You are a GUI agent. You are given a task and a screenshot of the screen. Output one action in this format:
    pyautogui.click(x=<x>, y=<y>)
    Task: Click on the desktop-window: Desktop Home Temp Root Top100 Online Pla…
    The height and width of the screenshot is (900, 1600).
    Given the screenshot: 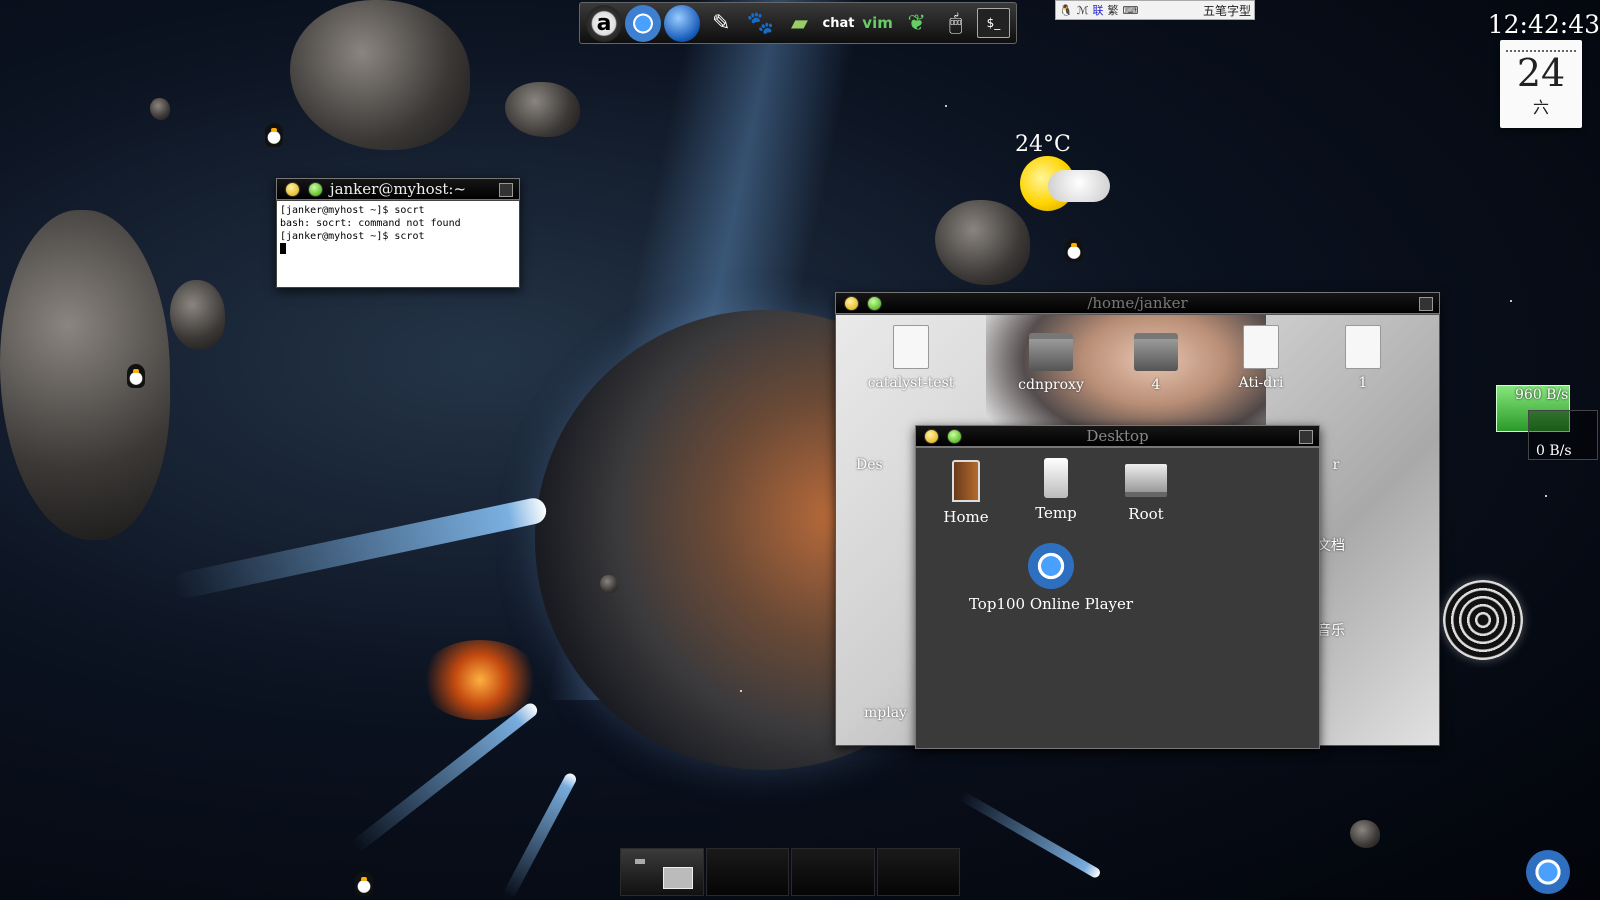 What is the action you would take?
    pyautogui.click(x=1117, y=587)
    